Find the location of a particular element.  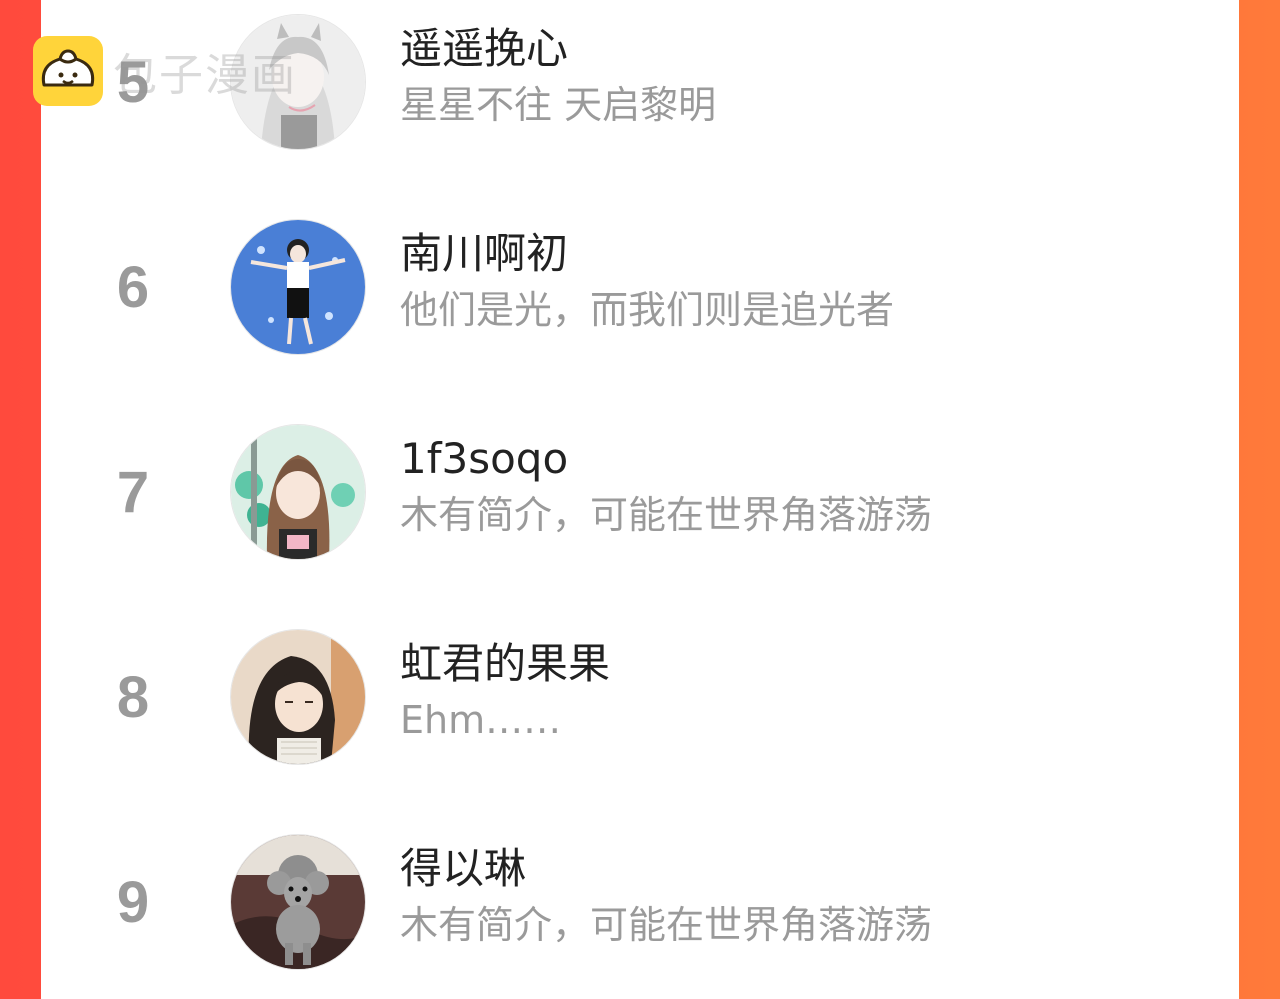

user-name: 得以琳 is located at coordinates (463, 869).